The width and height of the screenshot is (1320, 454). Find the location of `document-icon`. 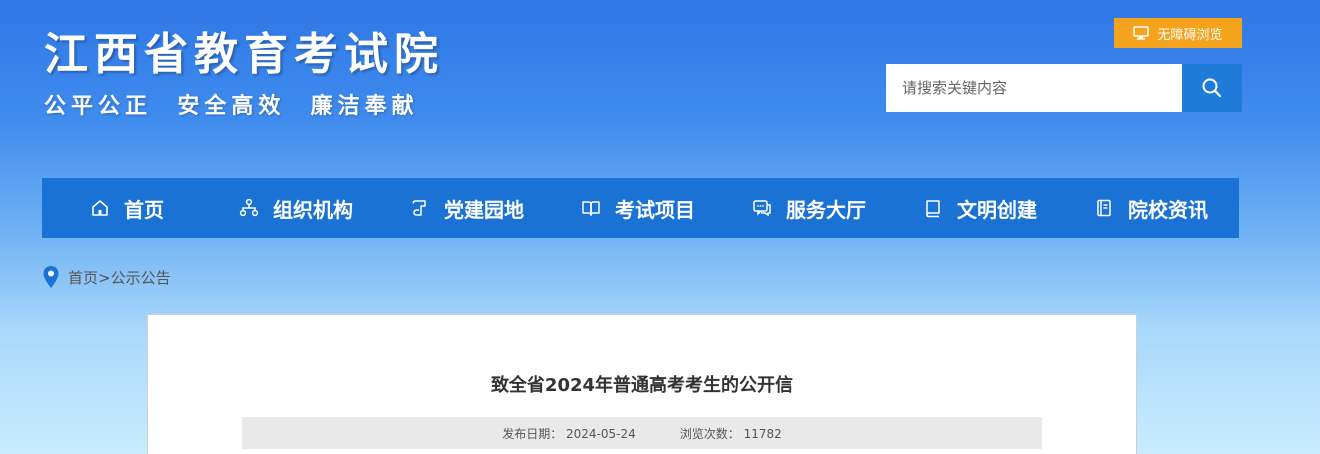

document-icon is located at coordinates (1104, 208).